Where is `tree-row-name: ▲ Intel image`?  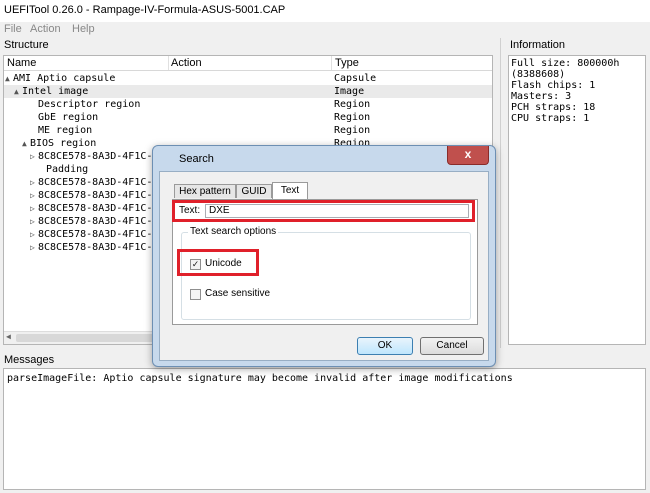
tree-row-name: ▲ Intel image is located at coordinates (51, 91).